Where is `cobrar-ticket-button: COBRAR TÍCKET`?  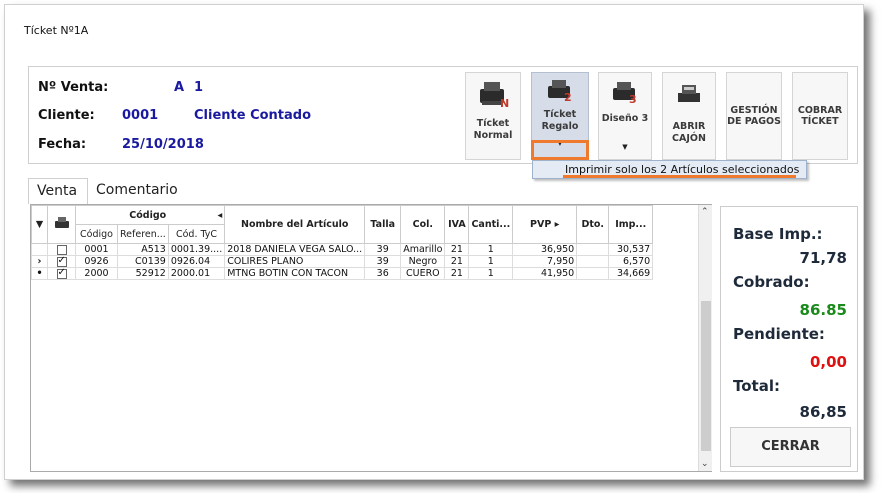
cobrar-ticket-button: COBRAR TÍCKET is located at coordinates (820, 116).